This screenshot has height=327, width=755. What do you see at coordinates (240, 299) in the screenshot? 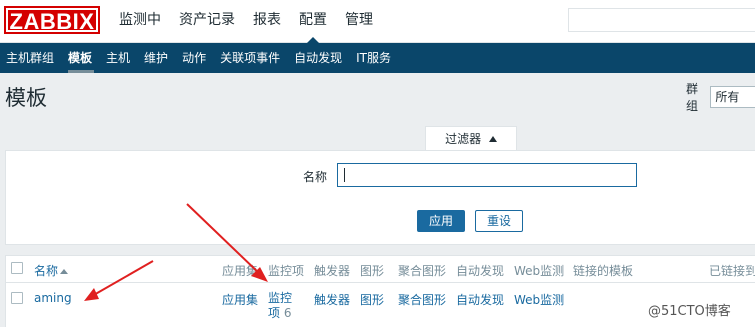
I see `applications-link: 应用集` at bounding box center [240, 299].